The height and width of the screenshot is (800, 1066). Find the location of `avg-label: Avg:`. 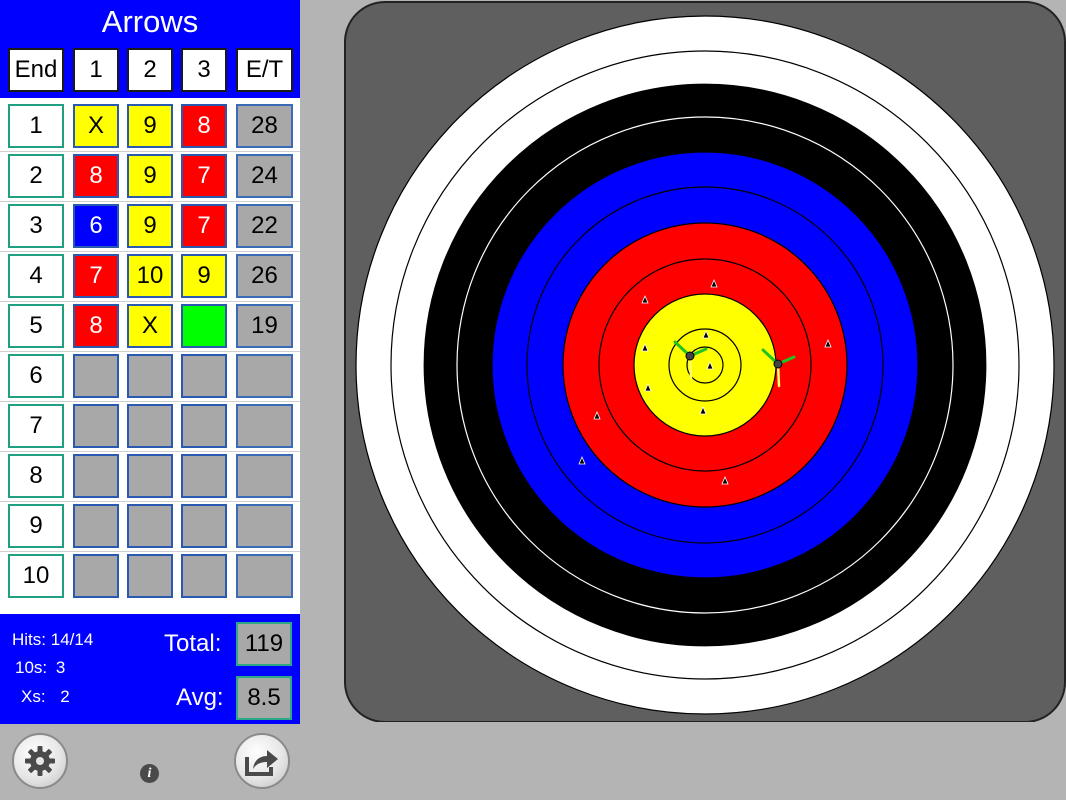

avg-label: Avg: is located at coordinates (200, 697).